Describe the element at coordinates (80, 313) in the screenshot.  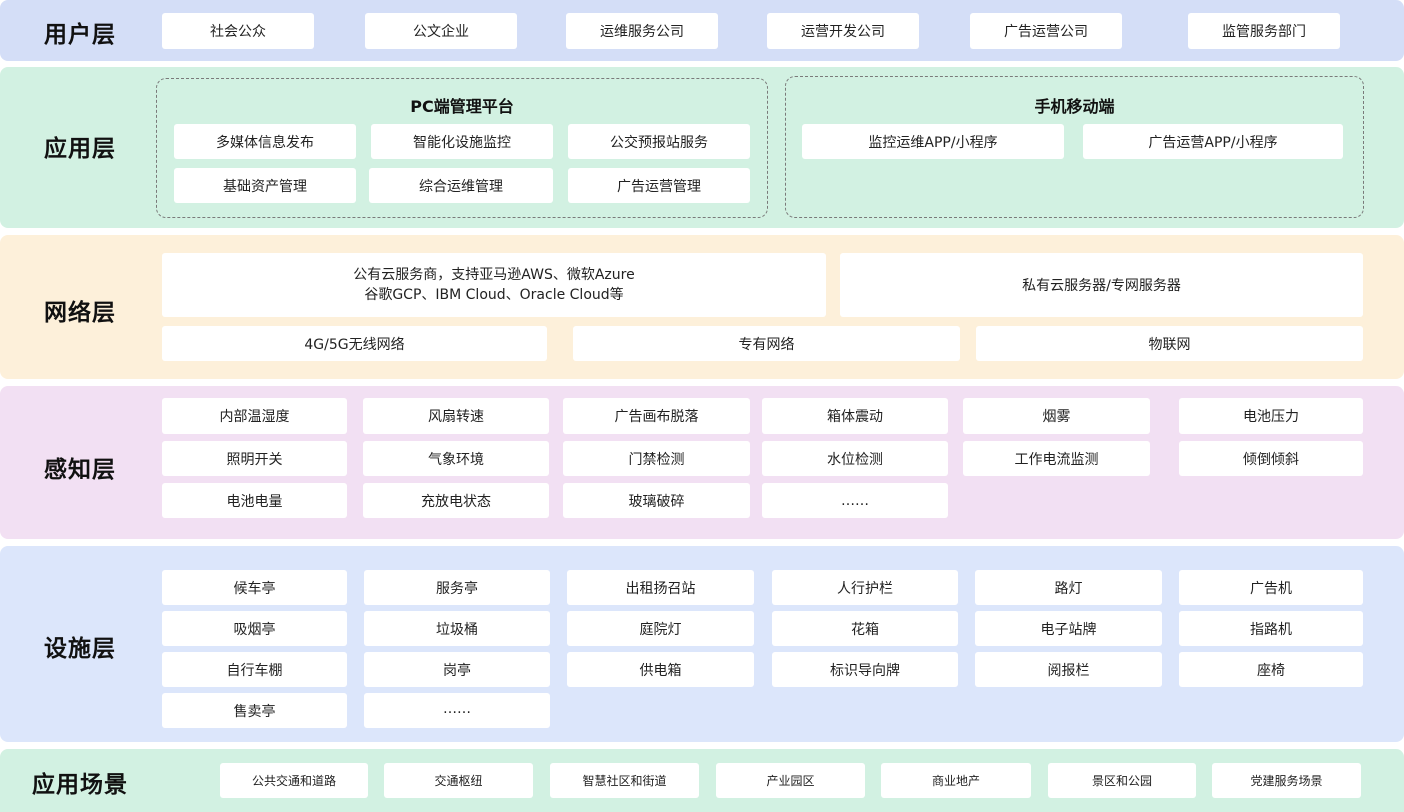
I see `layer-title: 网络层` at that location.